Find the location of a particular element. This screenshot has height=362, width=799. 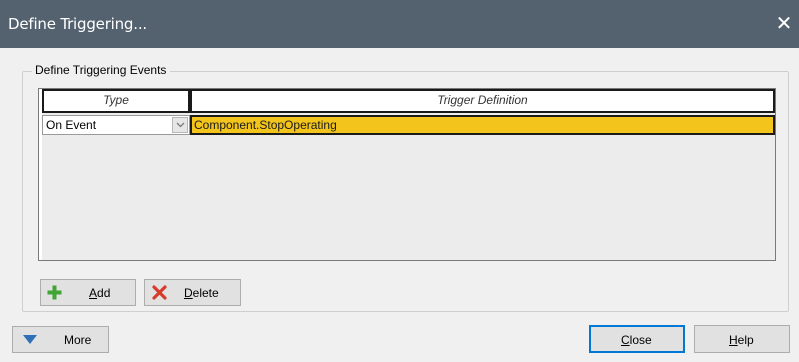

add-button-label: Add is located at coordinates (100, 293).